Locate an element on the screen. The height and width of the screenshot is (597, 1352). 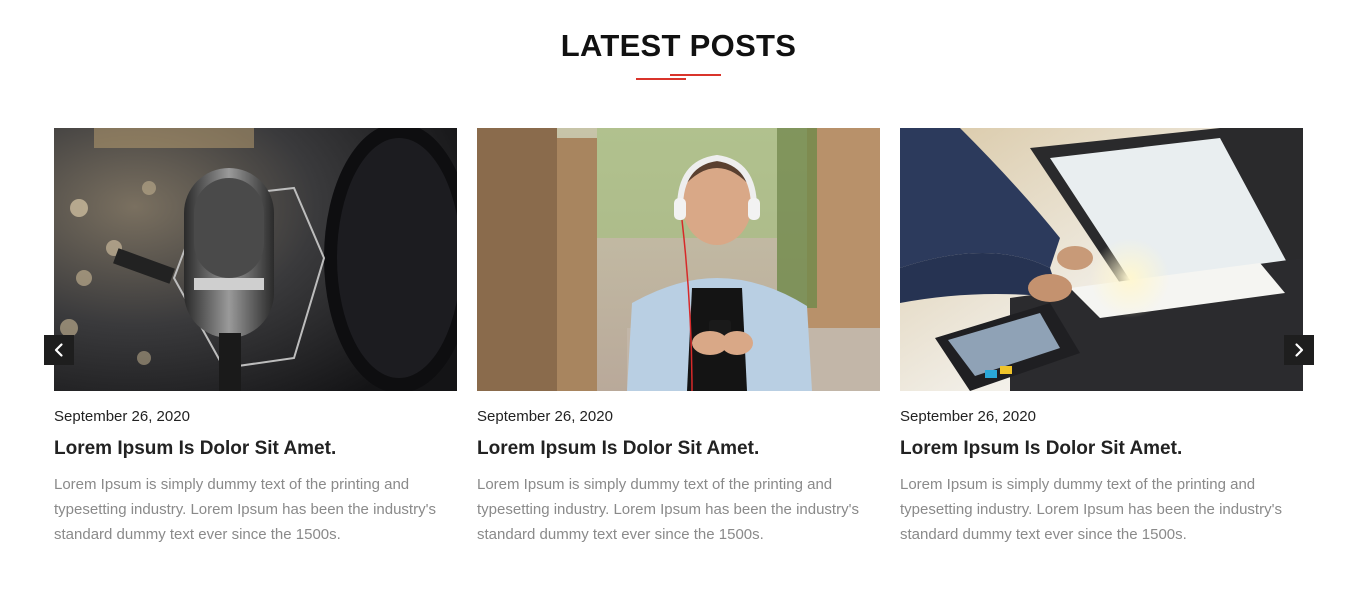
post-thumbnail-microphone is located at coordinates (255, 259).